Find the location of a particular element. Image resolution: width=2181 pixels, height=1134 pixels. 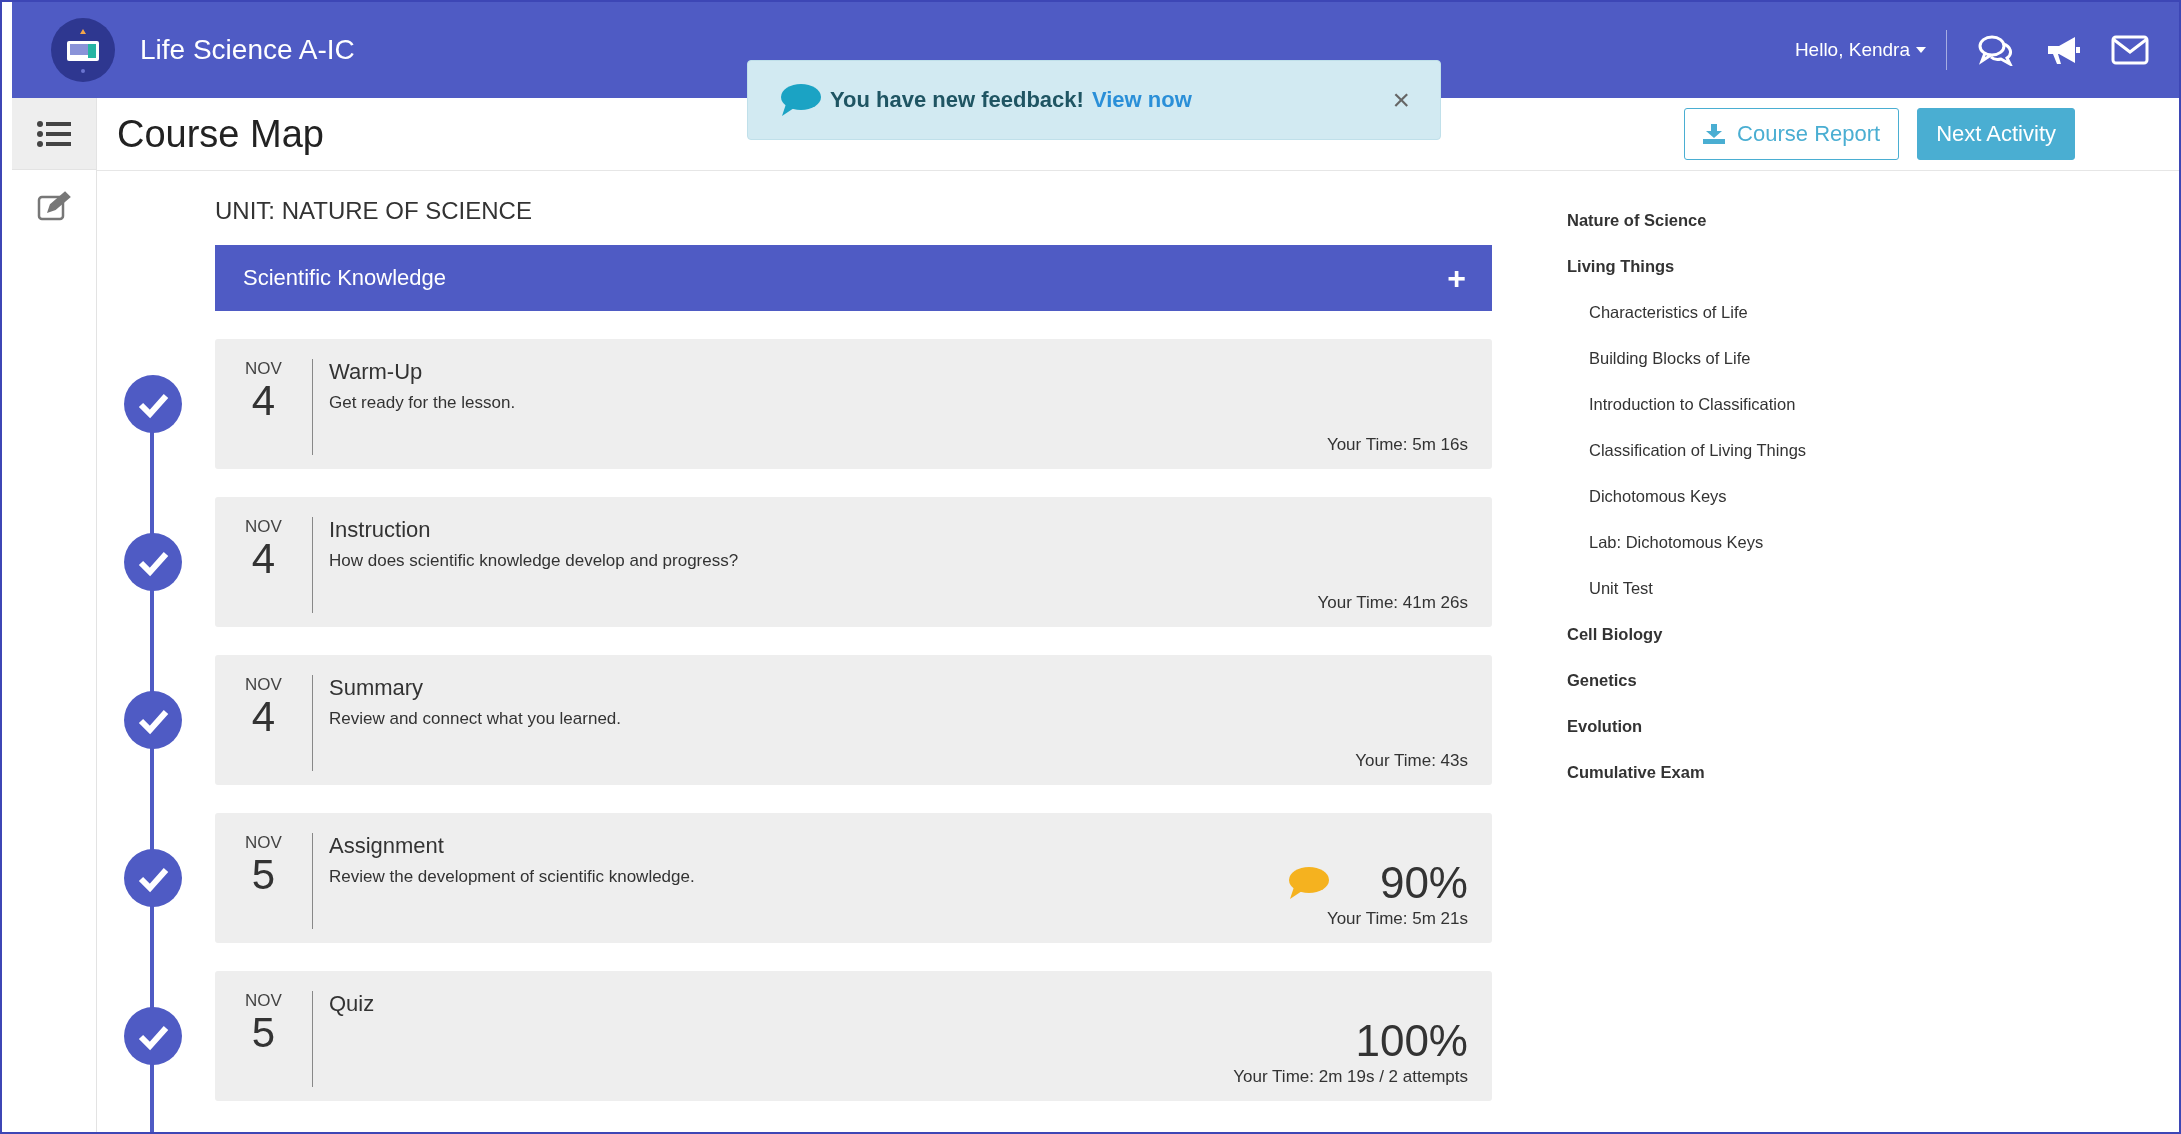

outline-link: Characteristics of Life is located at coordinates (1873, 312).